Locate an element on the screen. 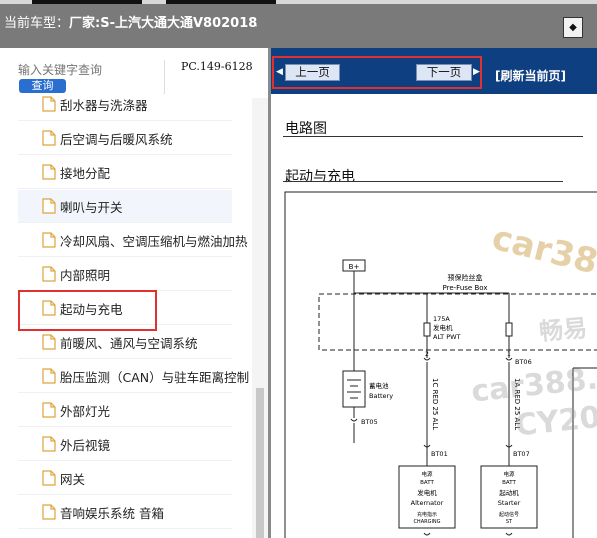 The image size is (597, 538). tree-item-label: 外部灯光 is located at coordinates (85, 411).